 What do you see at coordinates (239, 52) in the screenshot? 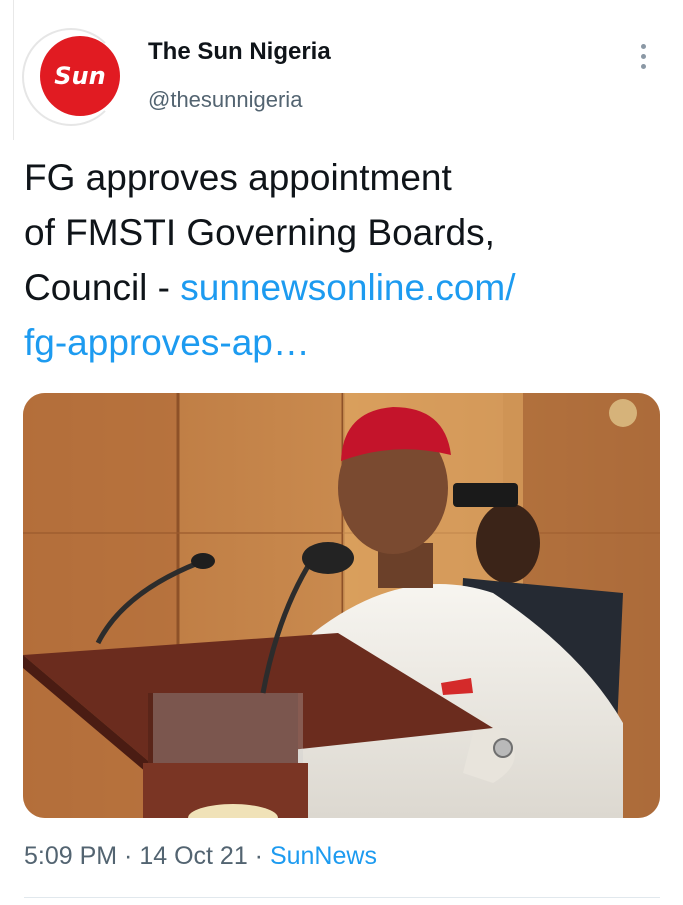
I see `author-display-name: The Sun Nigeria` at bounding box center [239, 52].